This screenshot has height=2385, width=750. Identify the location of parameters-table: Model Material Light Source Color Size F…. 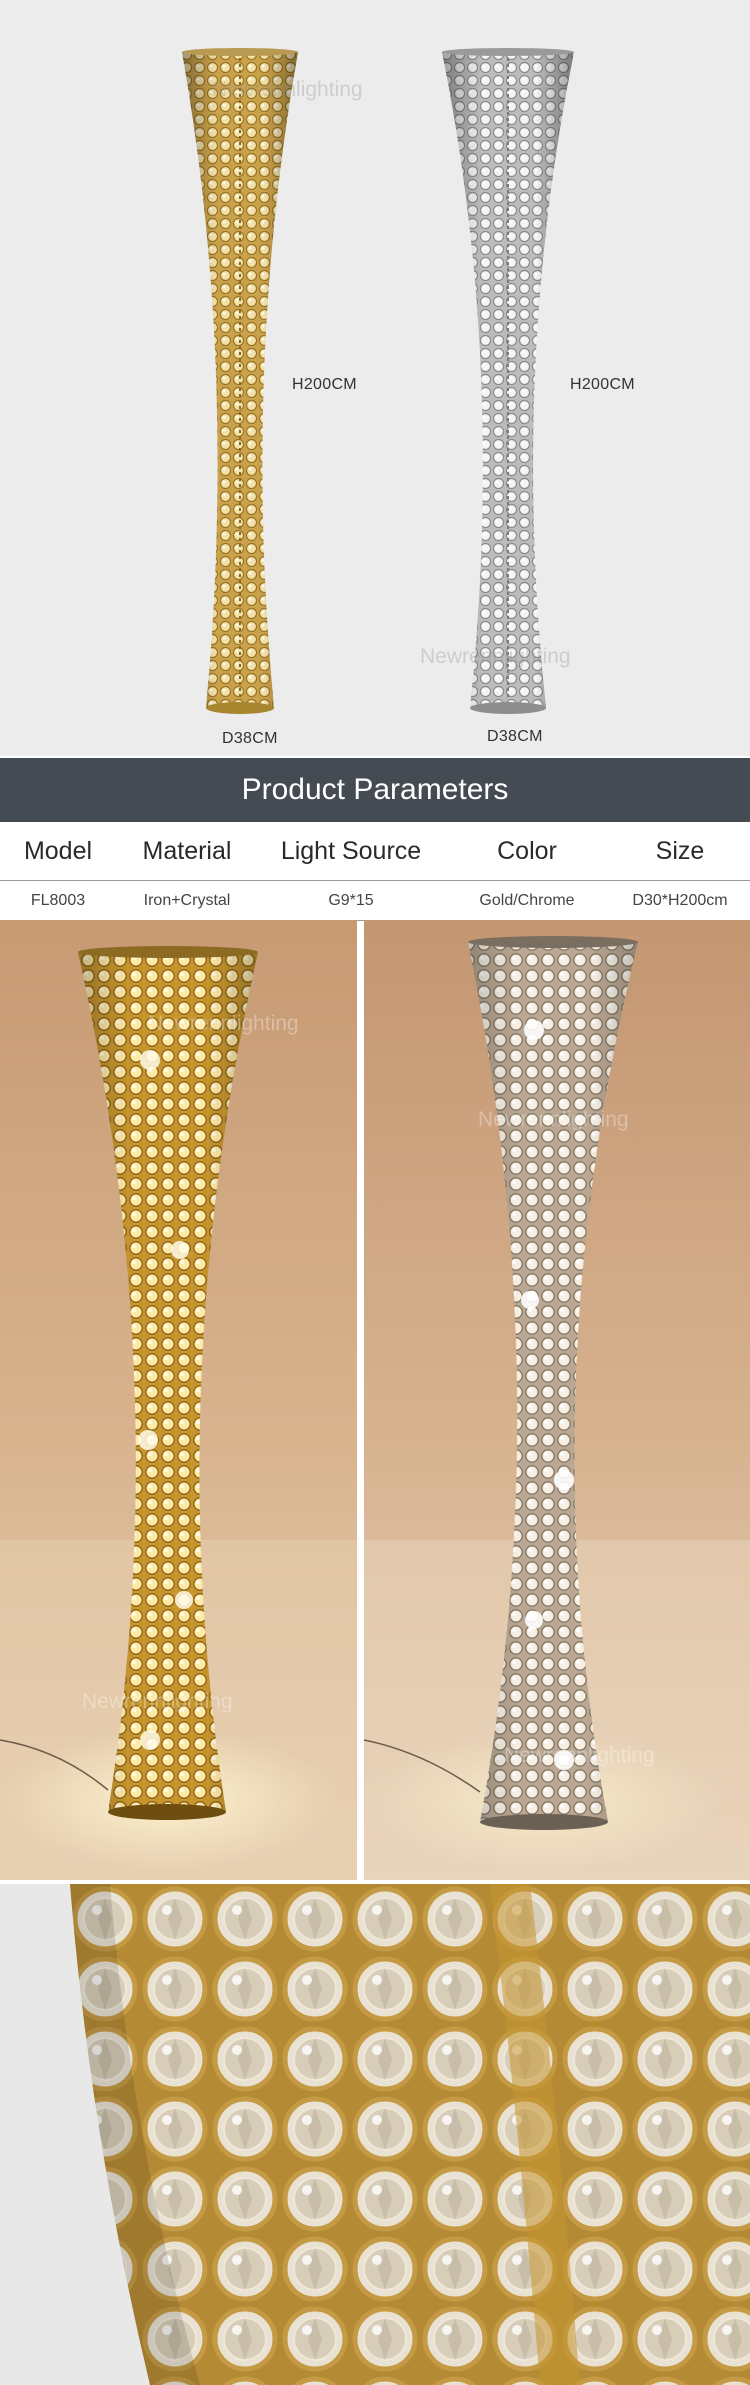
(375, 871).